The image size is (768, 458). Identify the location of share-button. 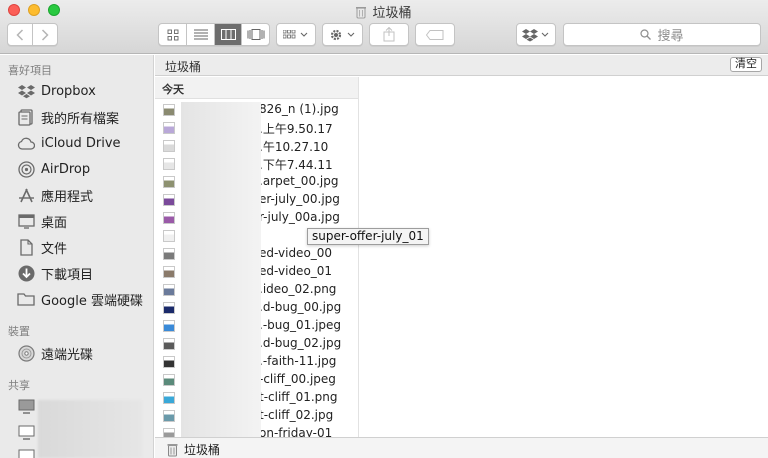
(389, 34).